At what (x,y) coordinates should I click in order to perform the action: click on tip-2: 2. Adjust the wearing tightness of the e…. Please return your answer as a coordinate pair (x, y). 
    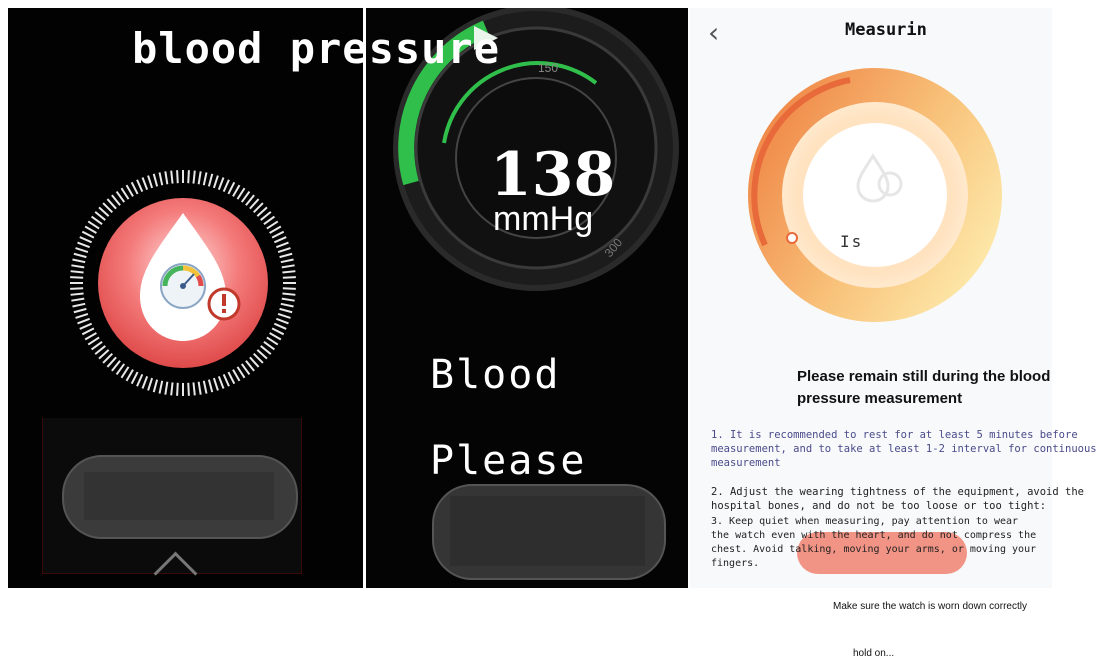
    Looking at the image, I should click on (897, 499).